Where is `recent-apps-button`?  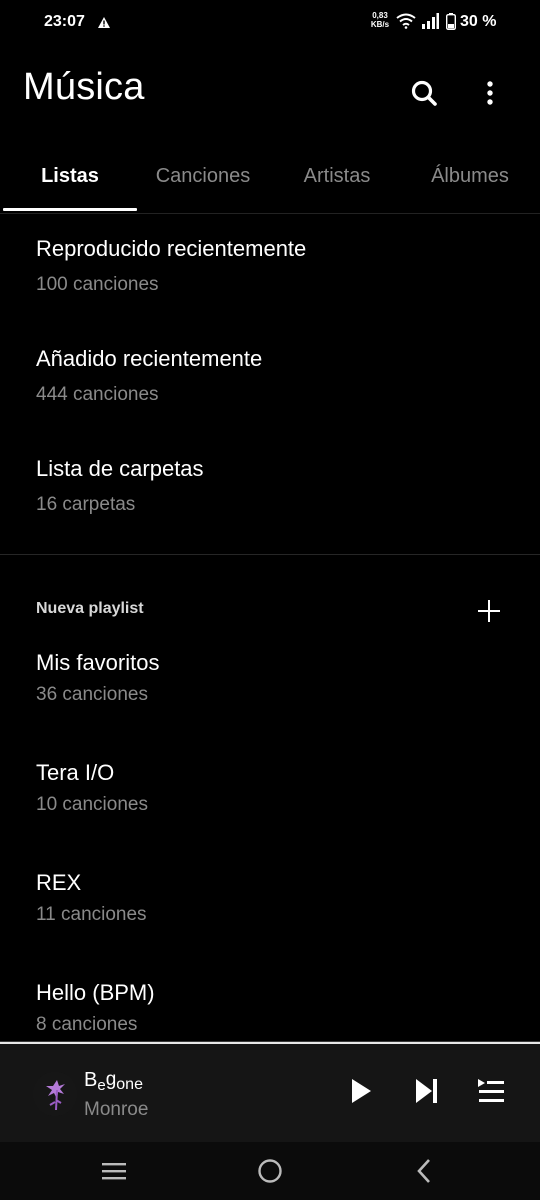
recent-apps-button is located at coordinates (114, 1171).